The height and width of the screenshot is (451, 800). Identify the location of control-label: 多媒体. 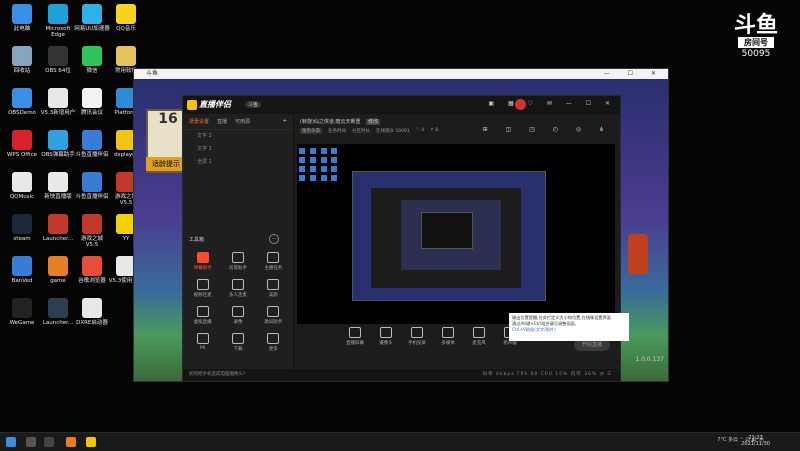
(448, 343).